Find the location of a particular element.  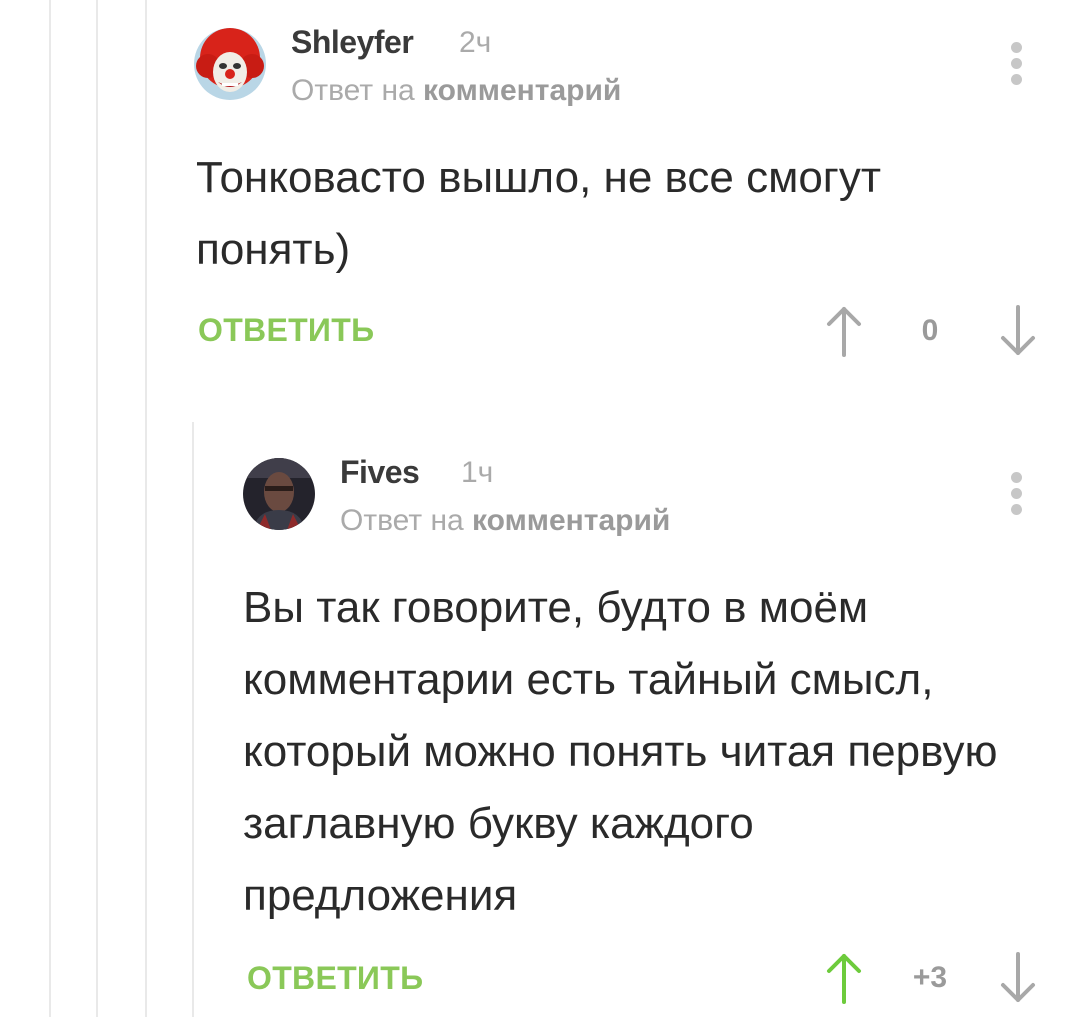

soldier-avatar-image is located at coordinates (279, 494).